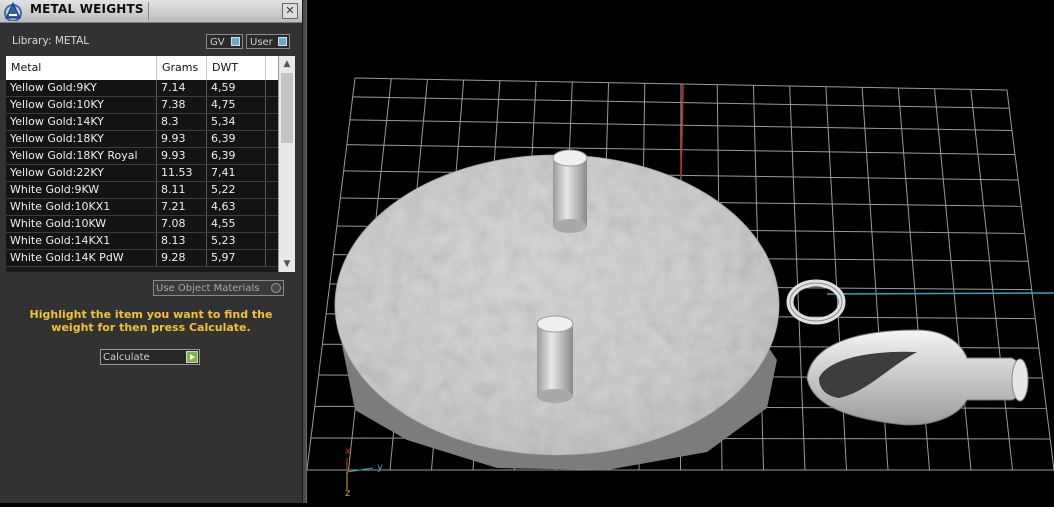  Describe the element at coordinates (81, 139) in the screenshot. I see `cell-metal: Yellow Gold:18KY` at that location.